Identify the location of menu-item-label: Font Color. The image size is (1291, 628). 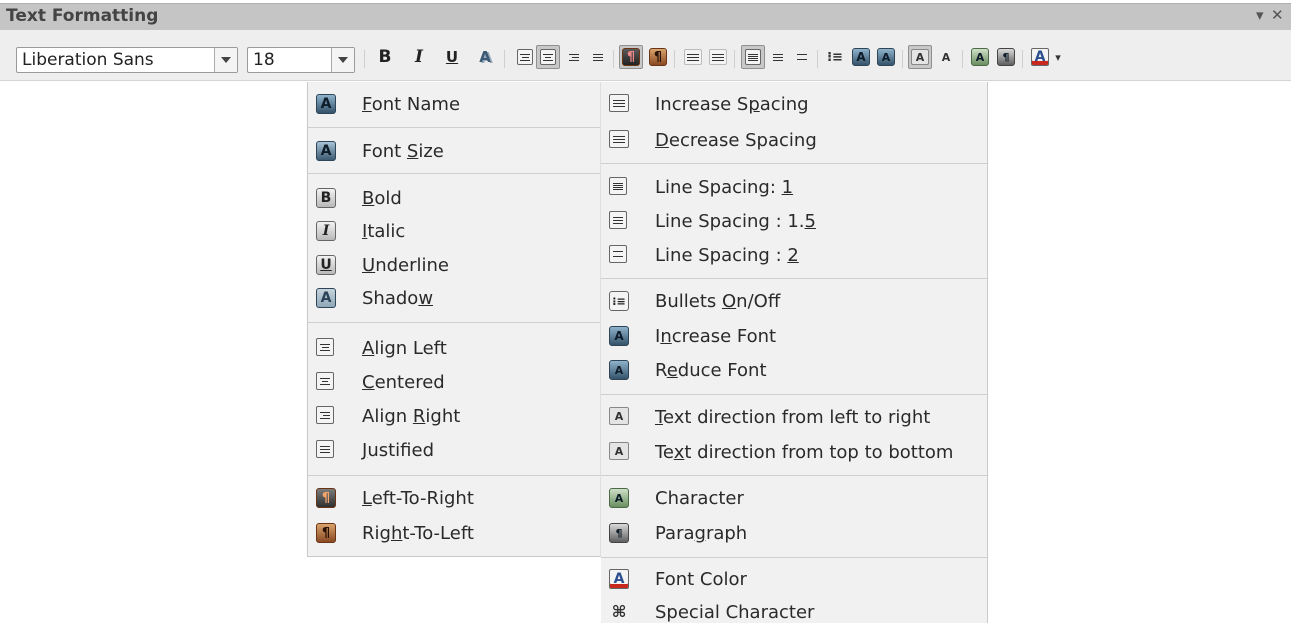
(701, 579).